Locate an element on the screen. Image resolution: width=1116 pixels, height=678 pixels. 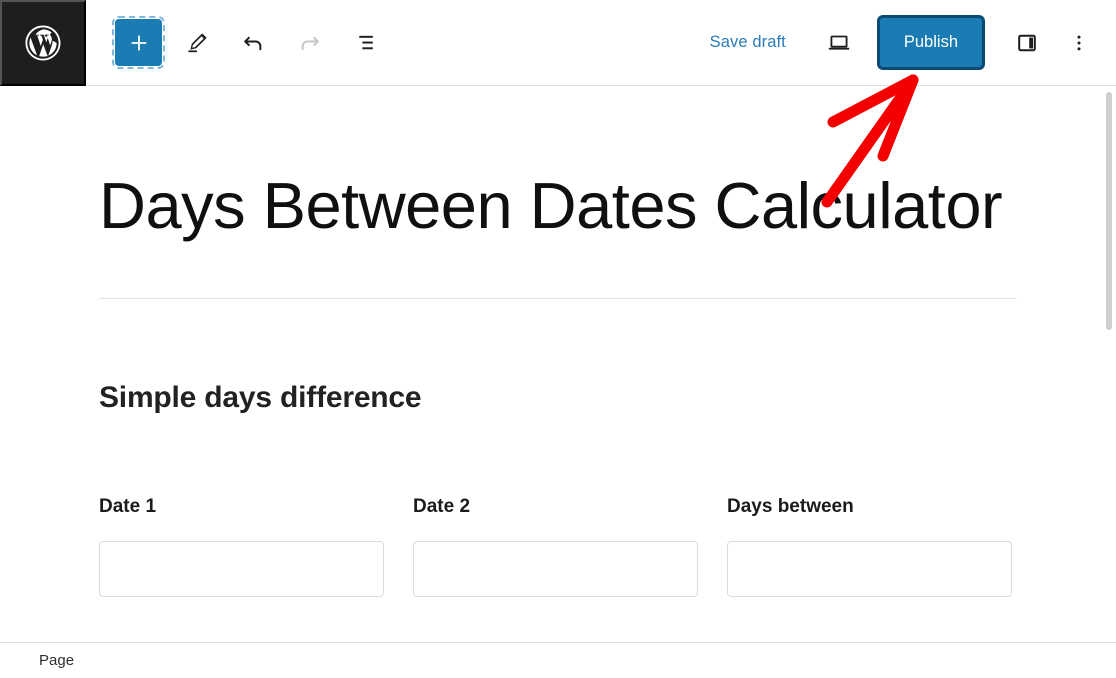
redo-arrow-icon is located at coordinates (309, 43).